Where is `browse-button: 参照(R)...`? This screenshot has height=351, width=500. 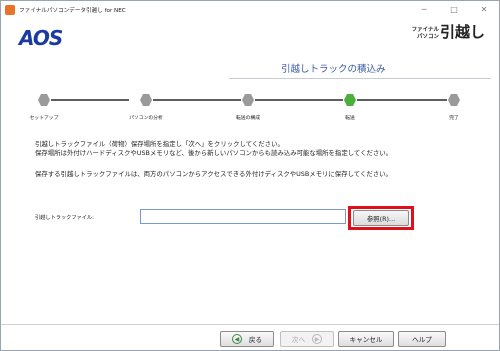 browse-button: 参照(R)... is located at coordinates (381, 218).